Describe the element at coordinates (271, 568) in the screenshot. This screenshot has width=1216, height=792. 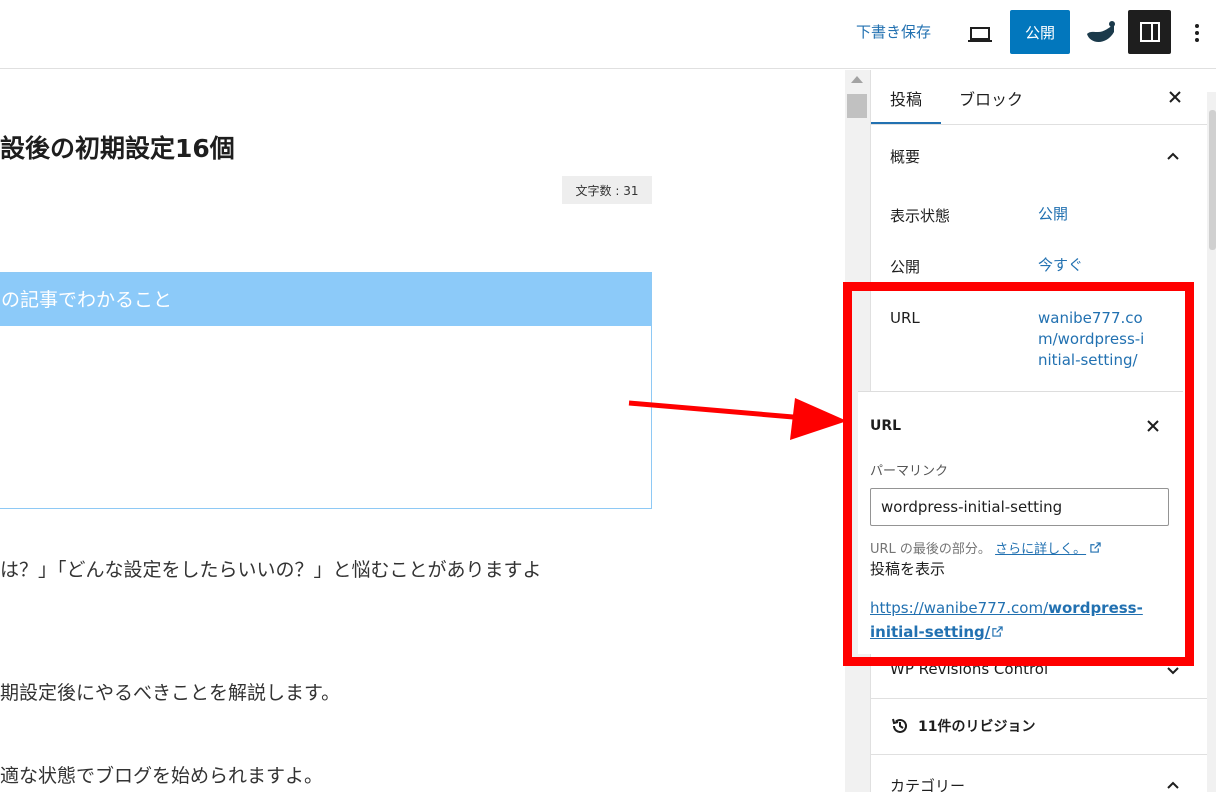
I see `paragraph-block: は？」「どんな設定をしたらいいの？」と悩むことがありますよ` at that location.